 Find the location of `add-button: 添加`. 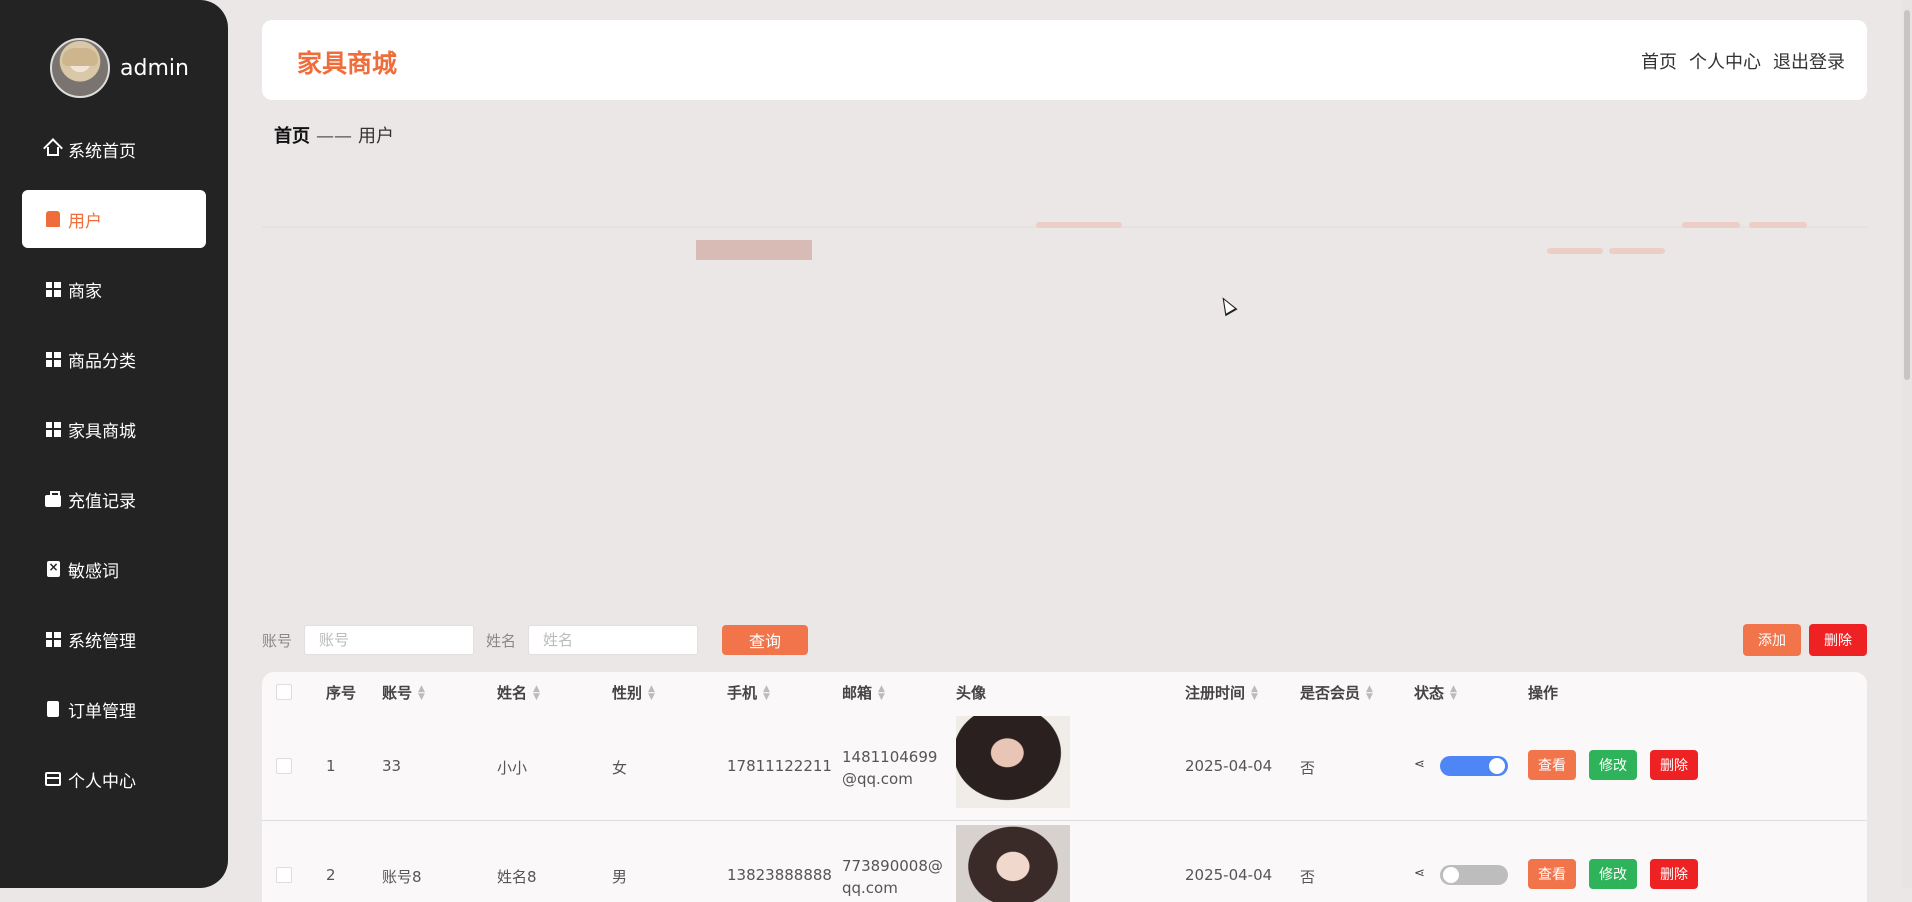

add-button: 添加 is located at coordinates (1772, 640).